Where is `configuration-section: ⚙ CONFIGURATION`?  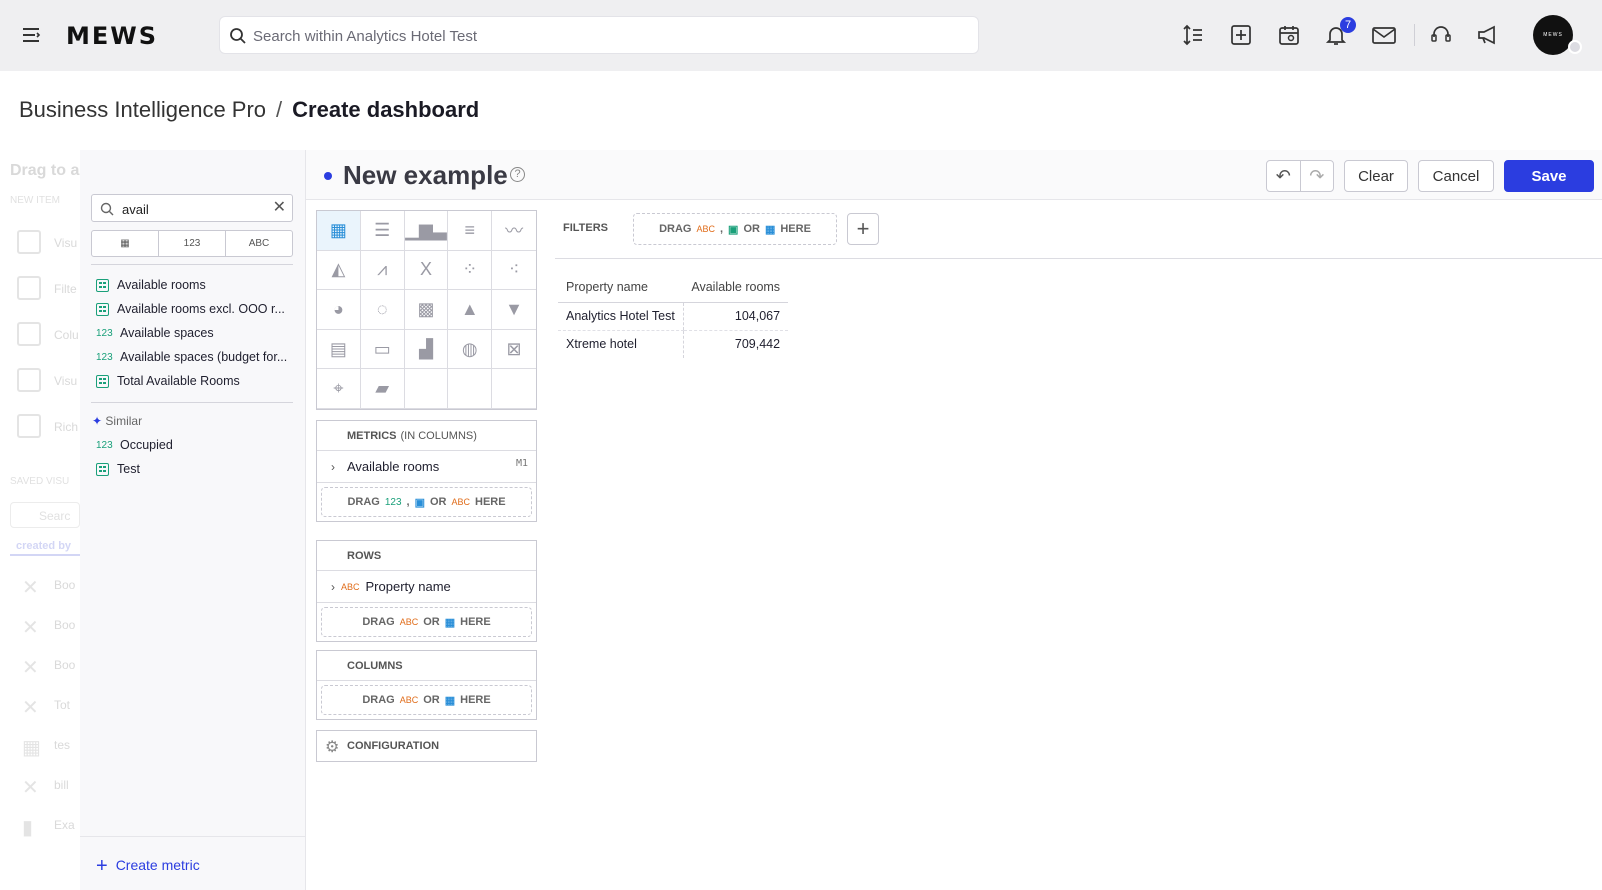
configuration-section: ⚙ CONFIGURATION is located at coordinates (426, 746).